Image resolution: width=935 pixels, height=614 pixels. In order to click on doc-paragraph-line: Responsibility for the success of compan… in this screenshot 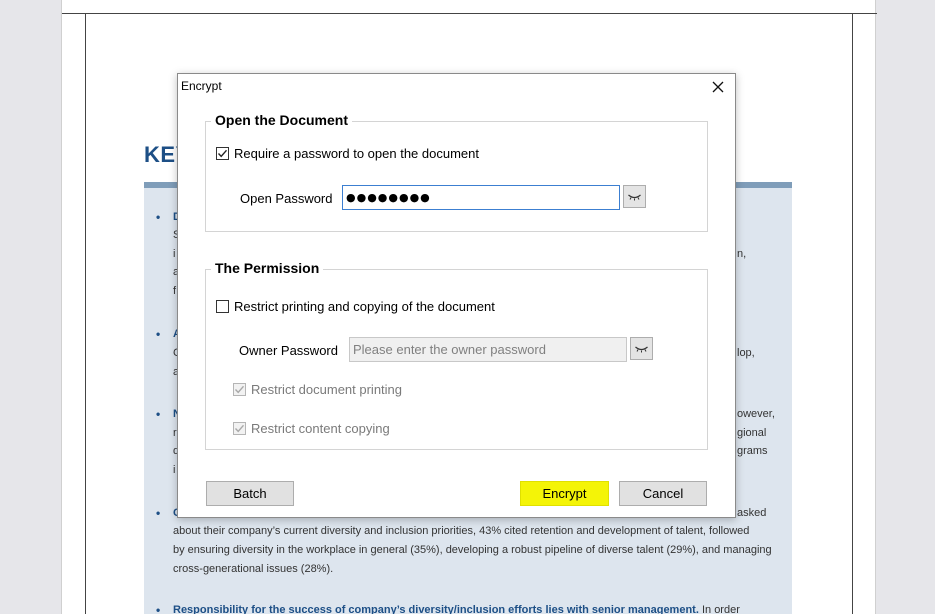, I will do `click(456, 609)`.